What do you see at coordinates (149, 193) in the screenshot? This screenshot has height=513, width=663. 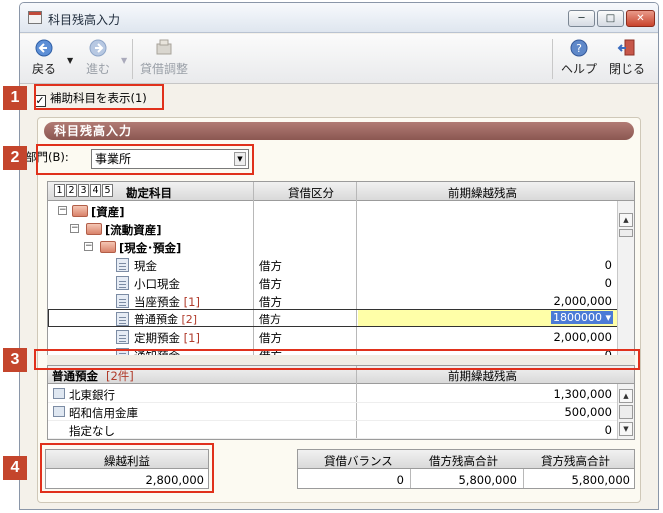 I see `account-column-header: 勘定科目` at bounding box center [149, 193].